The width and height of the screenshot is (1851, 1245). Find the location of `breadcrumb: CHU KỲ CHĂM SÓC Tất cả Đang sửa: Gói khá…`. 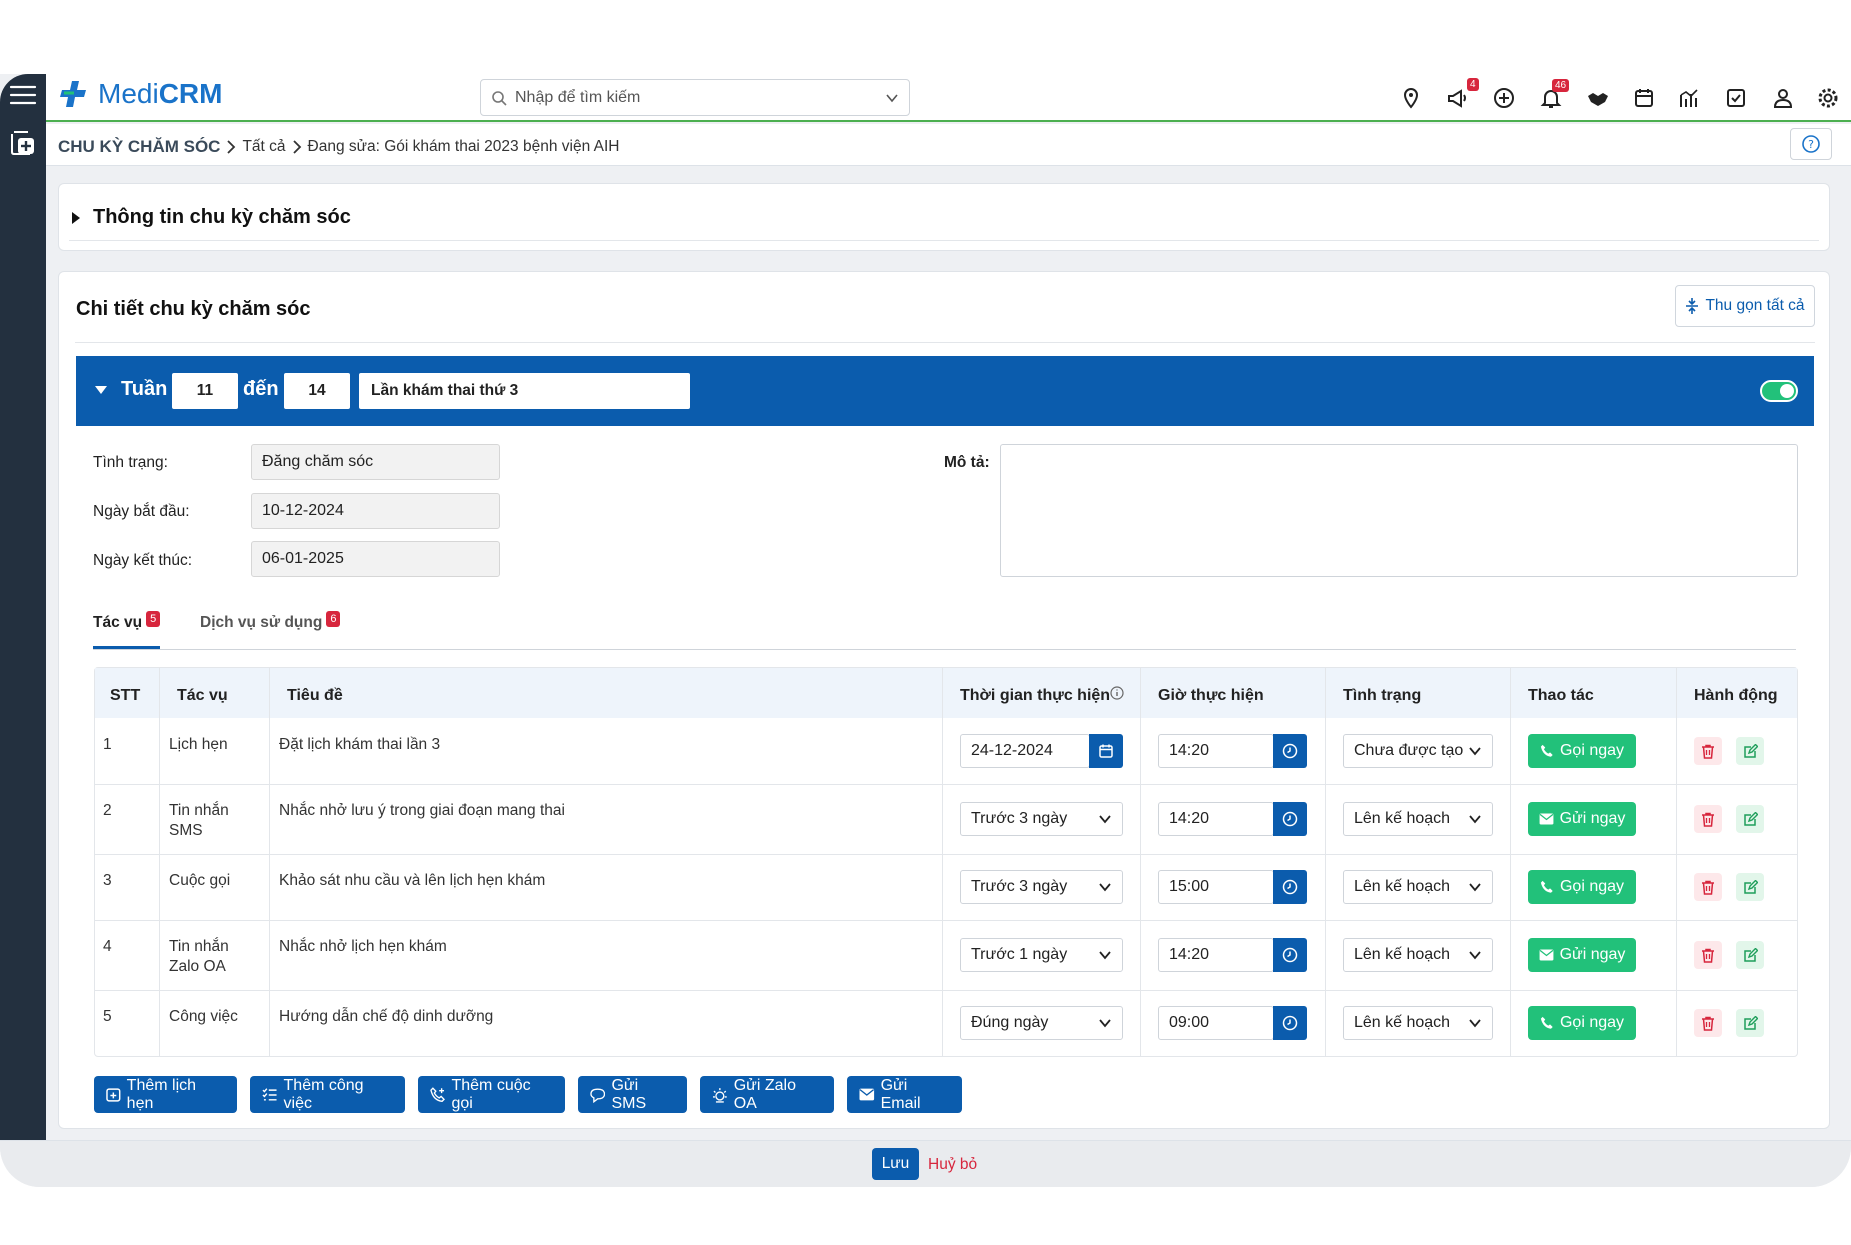

breadcrumb: CHU KỲ CHĂM SÓC Tất cả Đang sửa: Gói khá… is located at coordinates (338, 147).